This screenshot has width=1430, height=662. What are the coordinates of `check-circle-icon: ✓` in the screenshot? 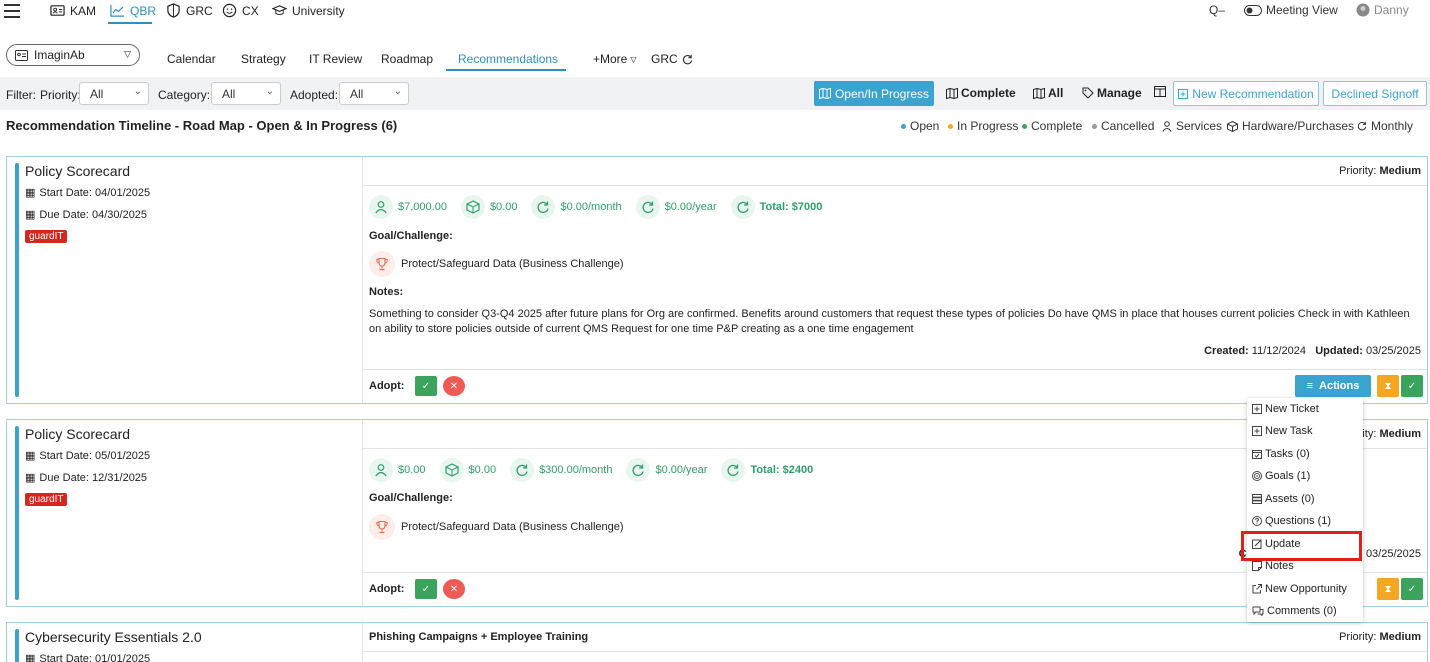 It's located at (1412, 386).